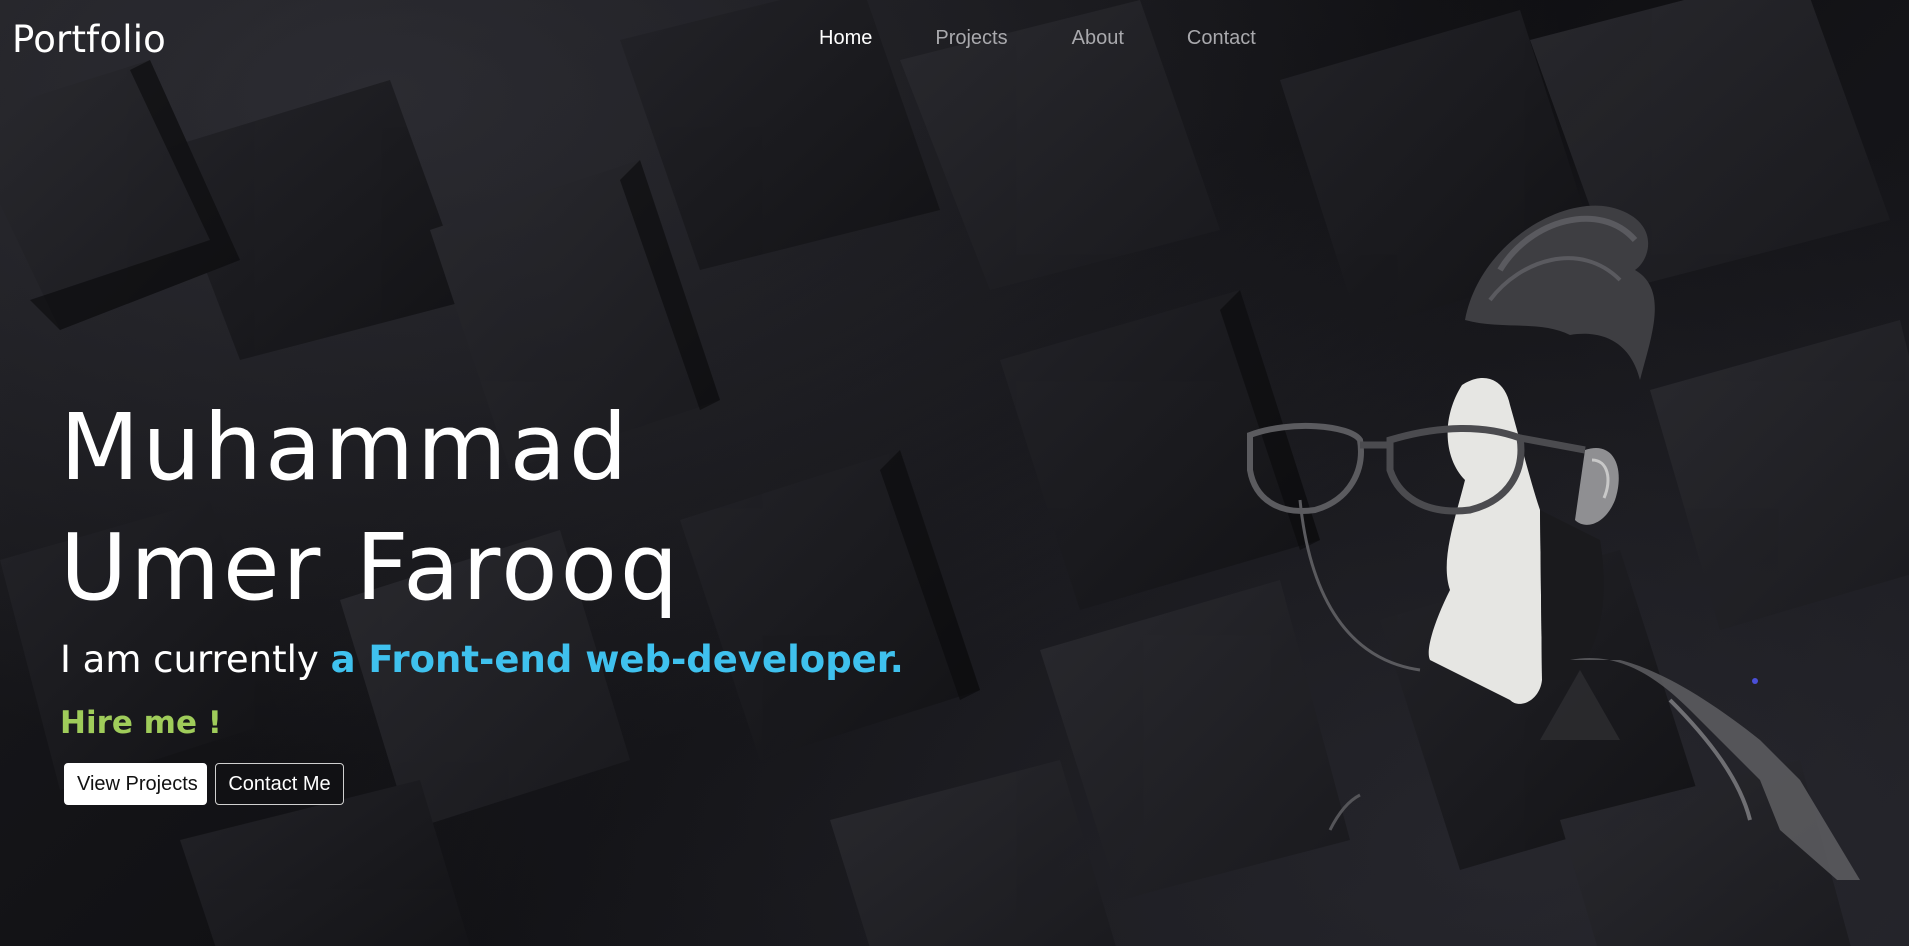 This screenshot has height=946, width=1909. Describe the element at coordinates (845, 38) in the screenshot. I see `nav-item-home: Home` at that location.